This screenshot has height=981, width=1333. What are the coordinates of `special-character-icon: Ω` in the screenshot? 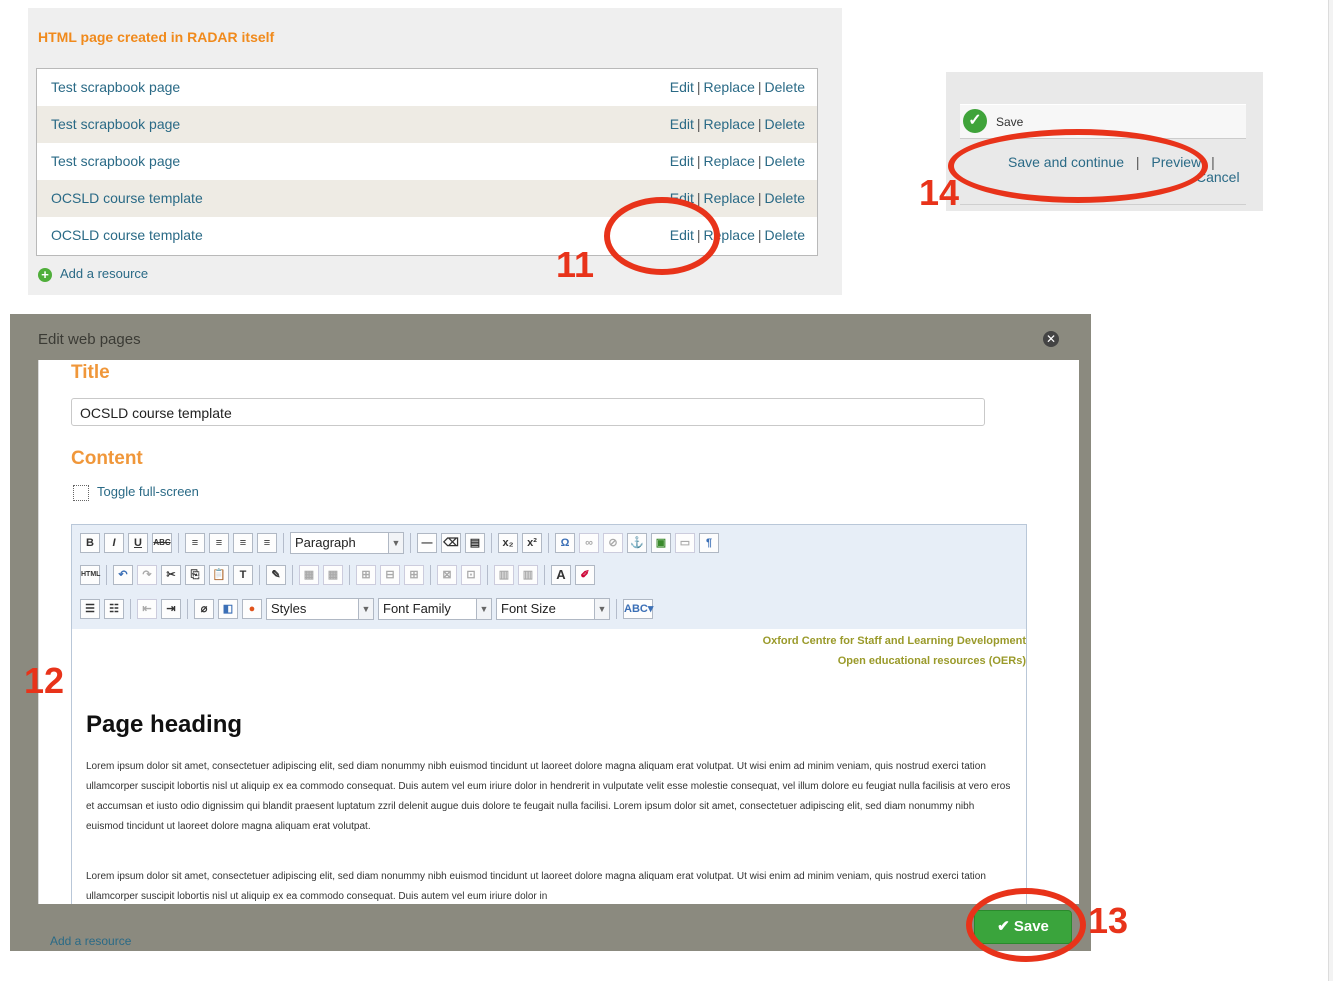 It's located at (565, 543).